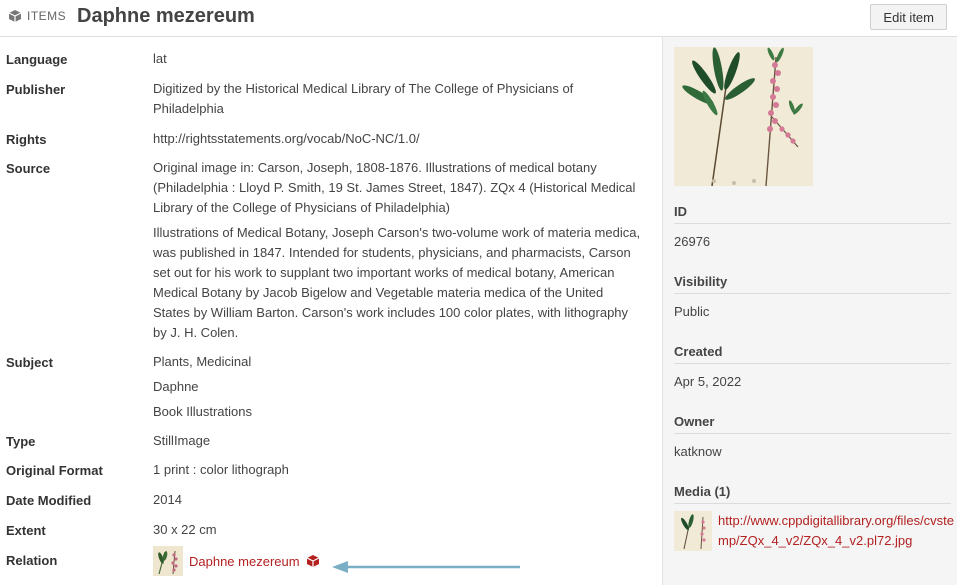  Describe the element at coordinates (812, 284) in the screenshot. I see `visibility-heading: Visibility` at that location.